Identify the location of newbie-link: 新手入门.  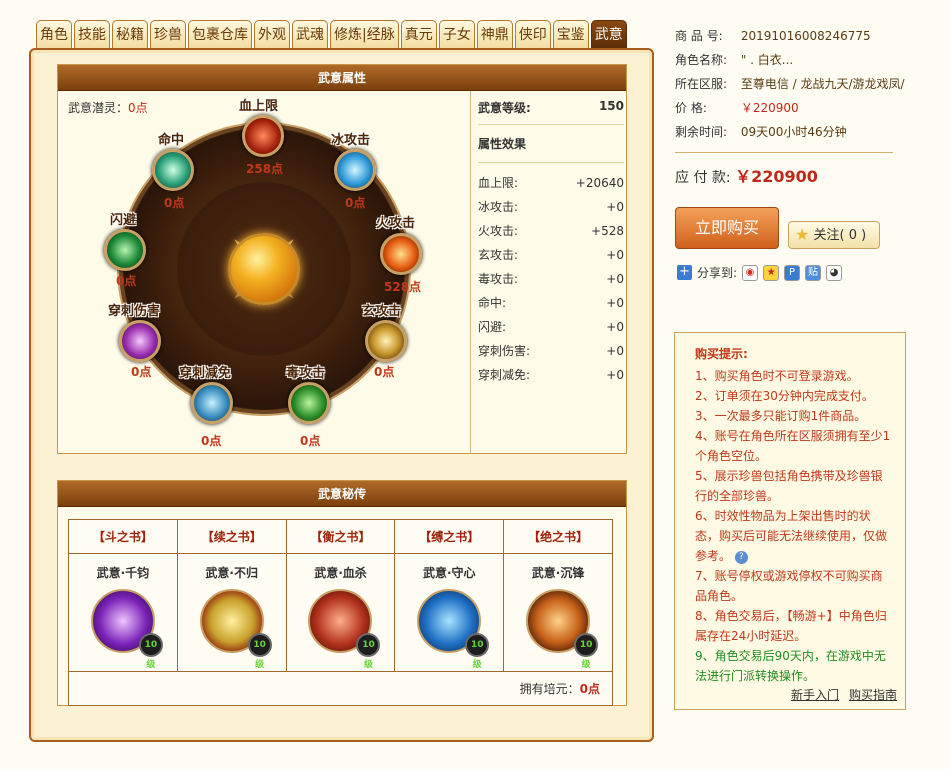
(815, 694).